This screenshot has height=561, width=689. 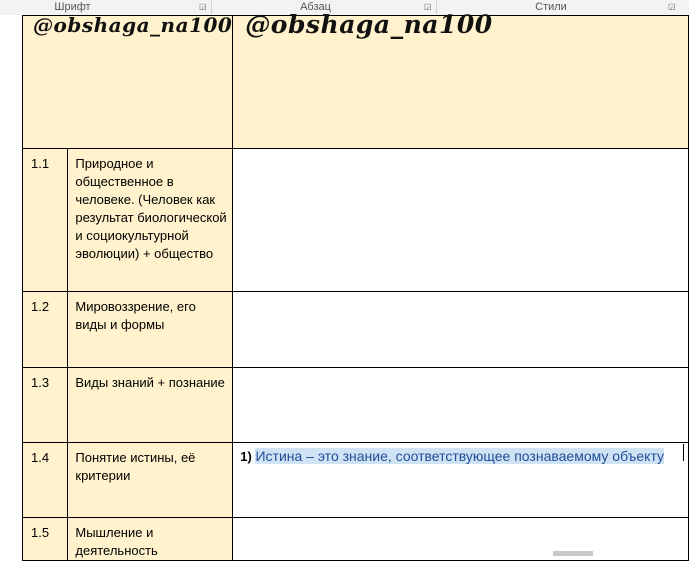 I want to click on row-number: 1.5, so click(x=40, y=532).